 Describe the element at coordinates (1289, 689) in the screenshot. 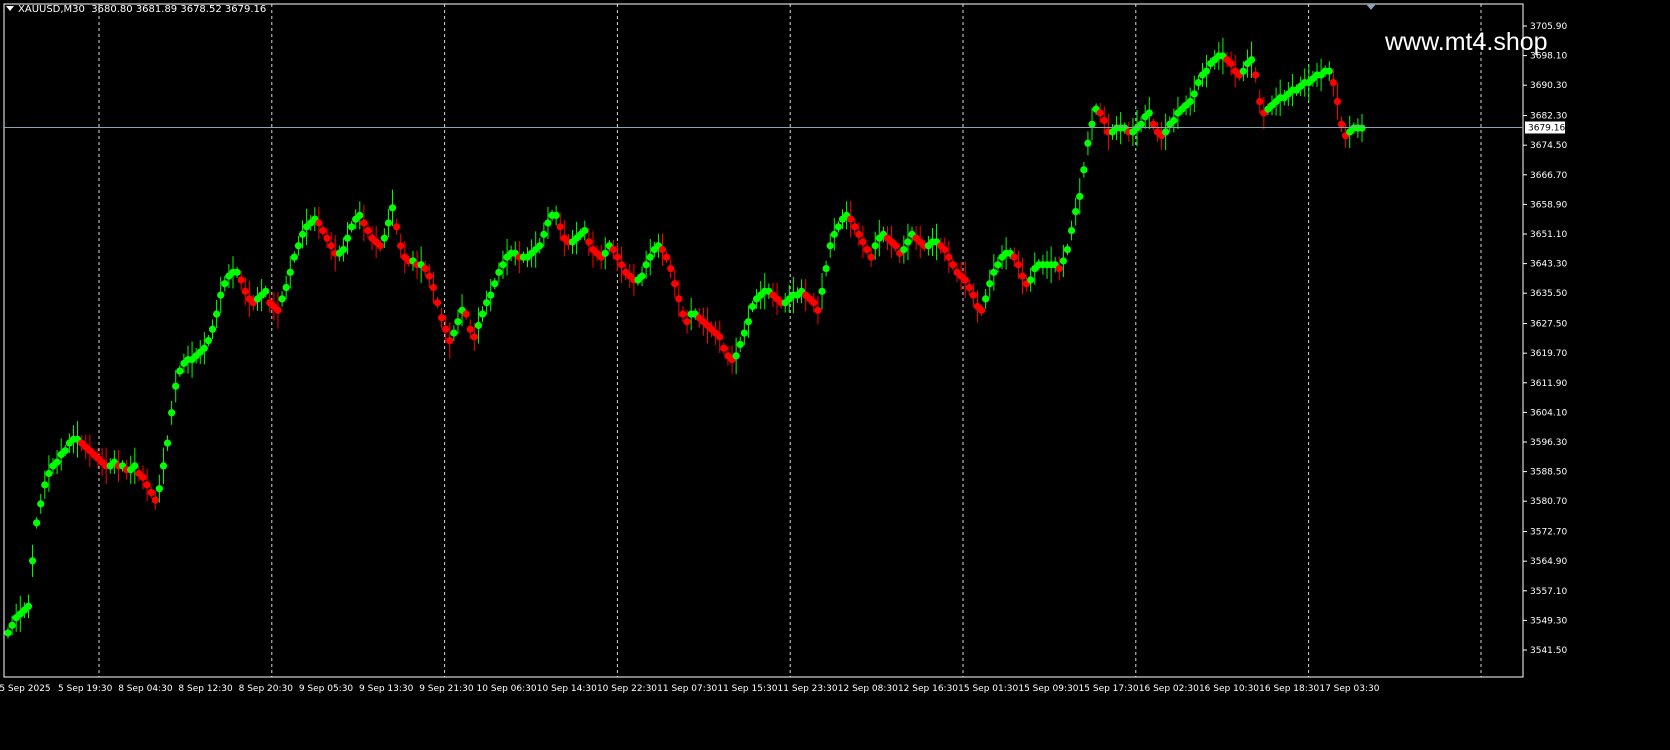

I see `x-tick-label: 16 Sep 18:30` at that location.